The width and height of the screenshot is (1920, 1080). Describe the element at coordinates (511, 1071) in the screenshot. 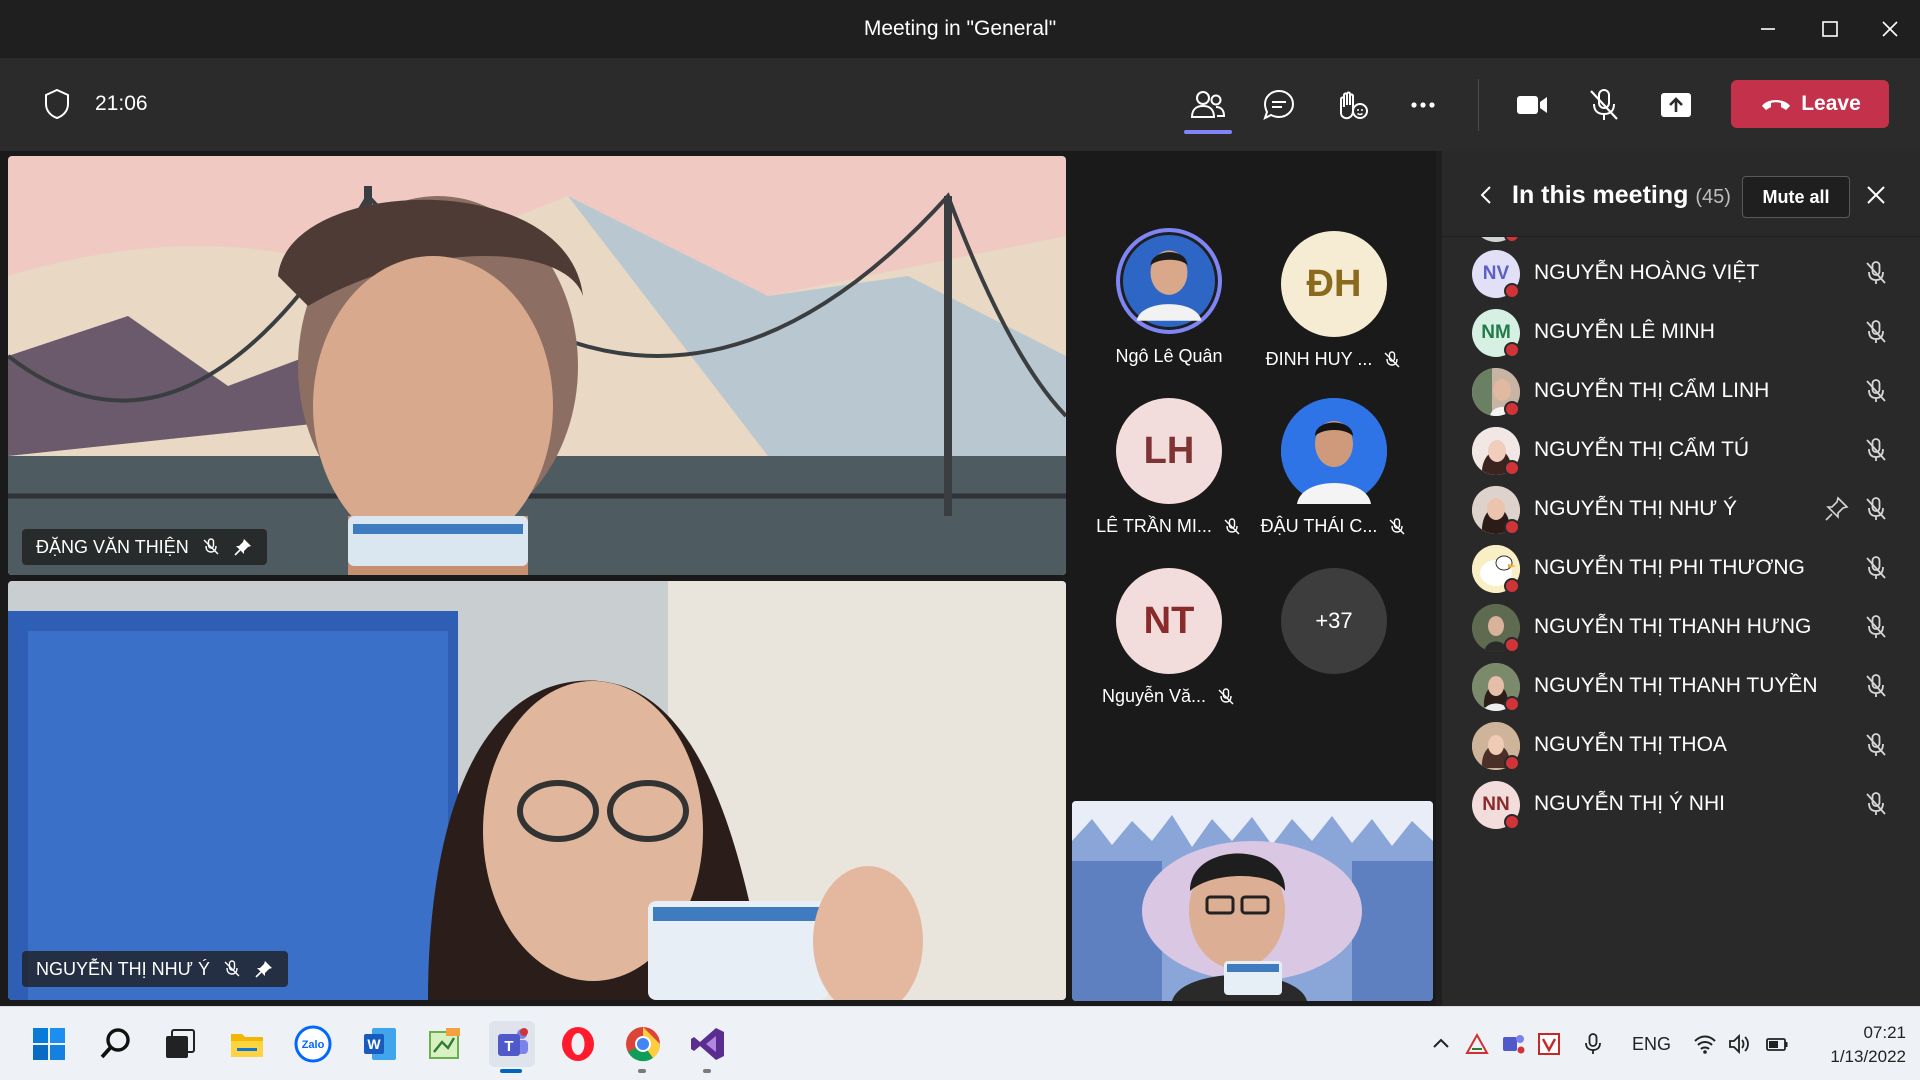

I see `active-app-indicator` at that location.